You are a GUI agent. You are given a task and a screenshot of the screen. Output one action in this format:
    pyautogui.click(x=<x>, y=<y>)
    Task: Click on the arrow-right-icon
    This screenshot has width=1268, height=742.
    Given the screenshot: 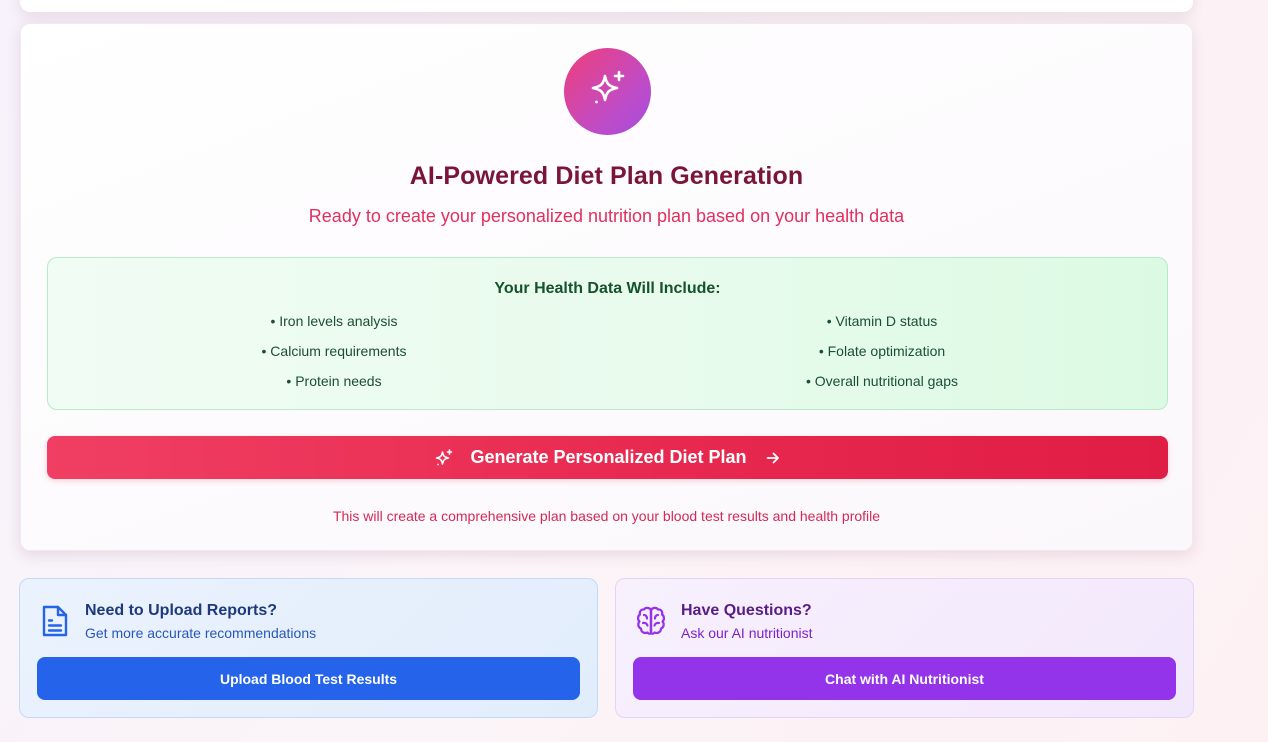 What is the action you would take?
    pyautogui.click(x=773, y=458)
    